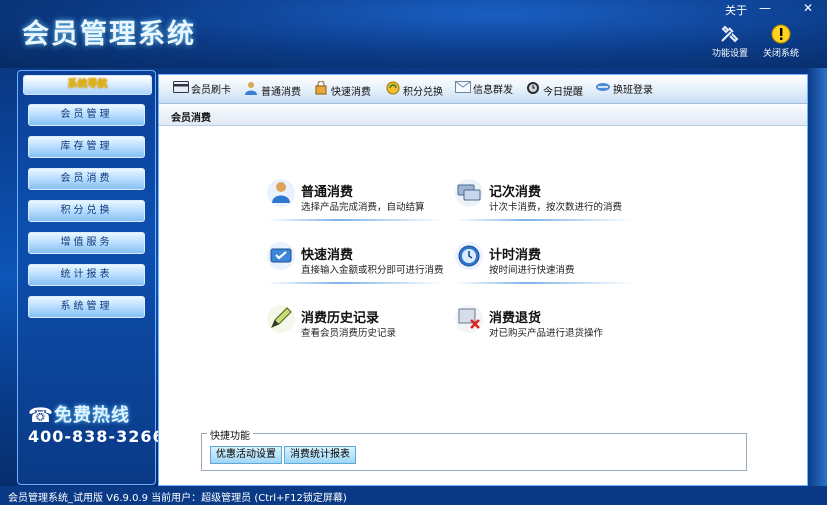 This screenshot has width=827, height=505. Describe the element at coordinates (633, 90) in the screenshot. I see `toolbar-label: 换班登录` at that location.